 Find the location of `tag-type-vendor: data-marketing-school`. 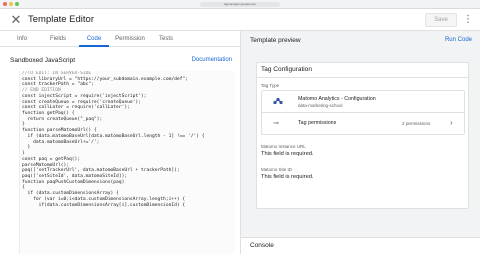

tag-type-vendor: data-marketing-school is located at coordinates (320, 105).